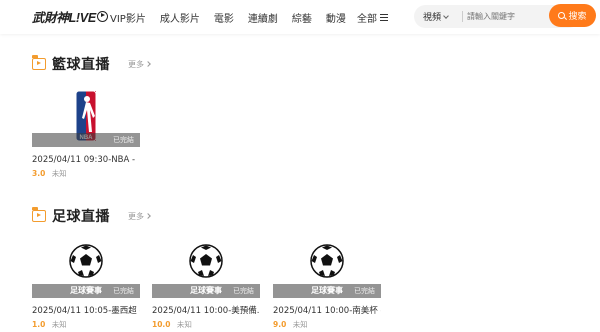 This screenshot has width=600, height=332. I want to click on all-categories-menu: 全部, so click(372, 17).